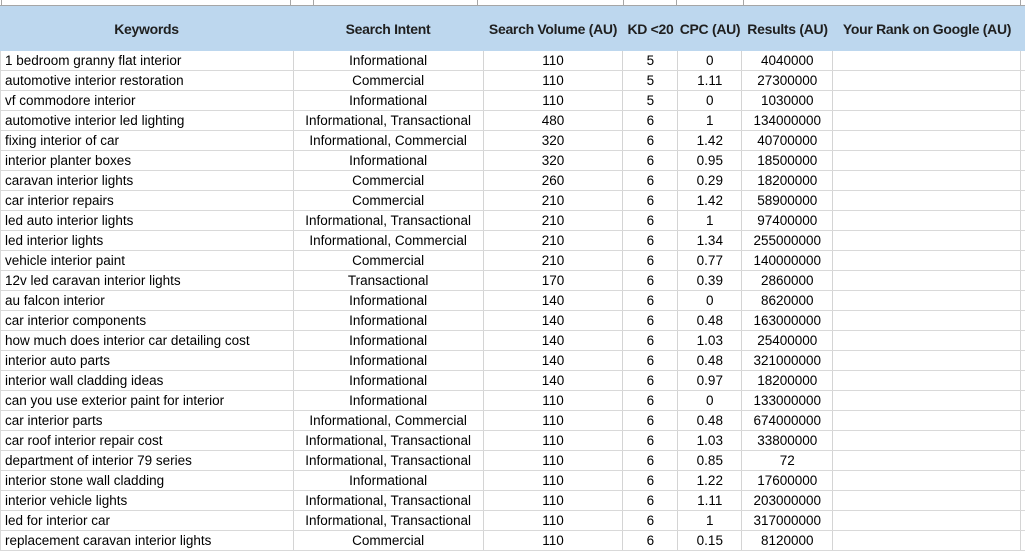 The image size is (1025, 551). What do you see at coordinates (788, 300) in the screenshot?
I see `cell: 8620000` at bounding box center [788, 300].